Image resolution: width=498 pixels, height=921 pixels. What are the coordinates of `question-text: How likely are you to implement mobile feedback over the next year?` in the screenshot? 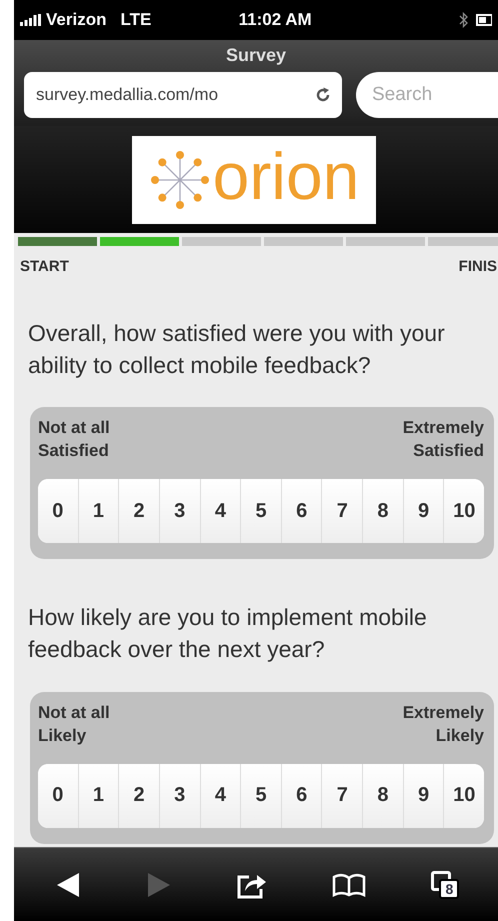 It's located at (228, 633).